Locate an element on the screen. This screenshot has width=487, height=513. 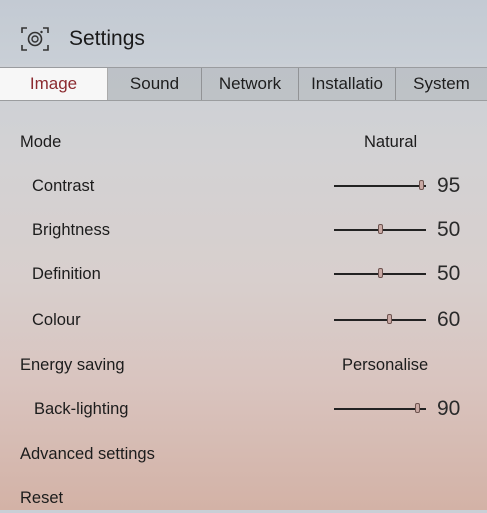
mode-value: Natural is located at coordinates (391, 142).